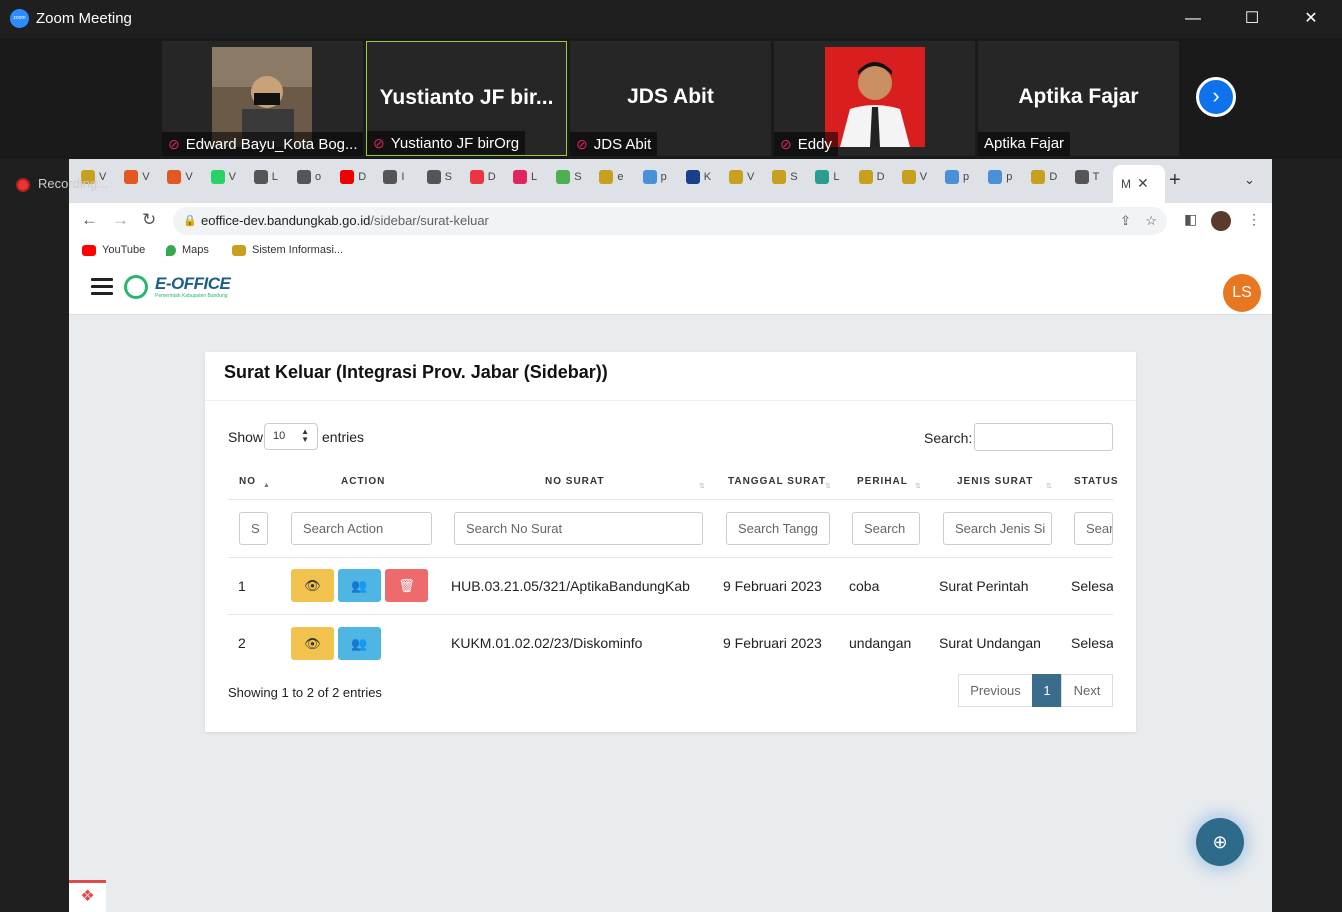 This screenshot has height=912, width=1342. What do you see at coordinates (242, 586) in the screenshot?
I see `cell-no: 1` at bounding box center [242, 586].